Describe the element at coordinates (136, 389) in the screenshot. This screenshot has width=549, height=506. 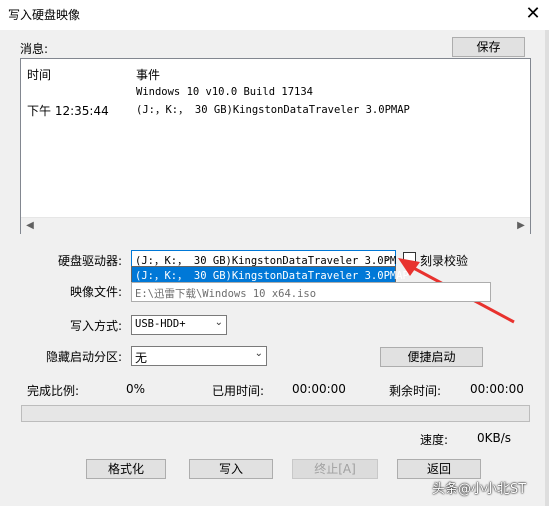
I see `done-value: 0%` at that location.